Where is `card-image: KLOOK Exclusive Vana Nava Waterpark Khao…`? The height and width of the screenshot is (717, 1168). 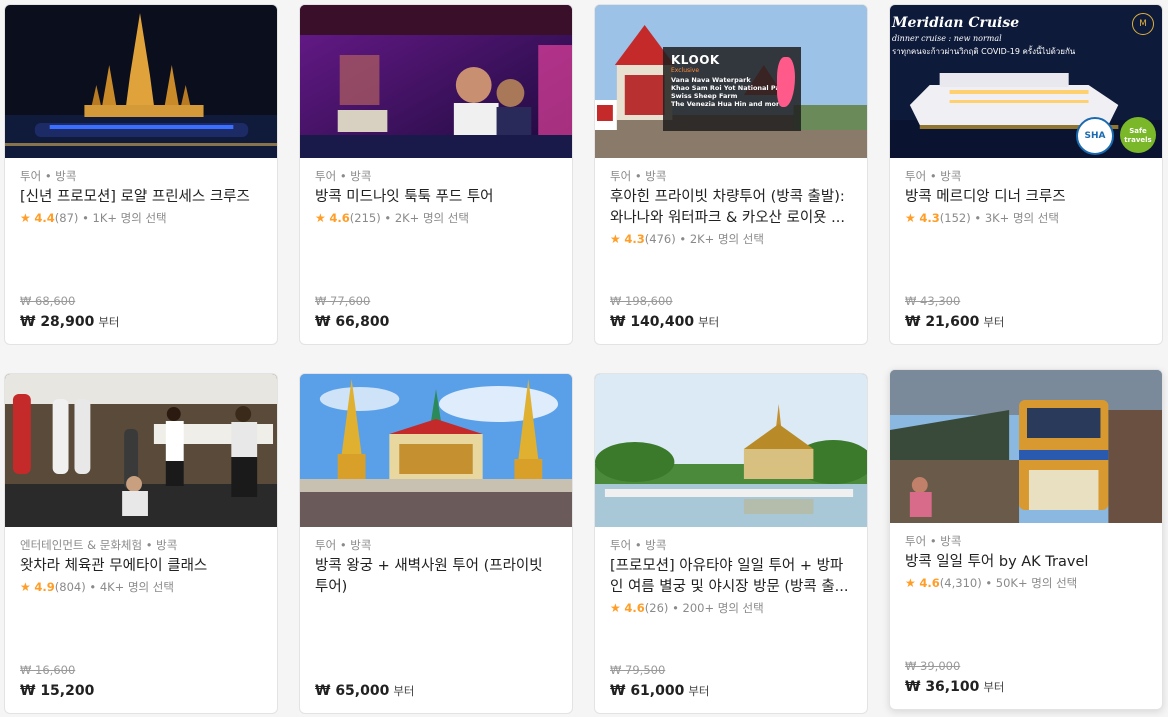 card-image: KLOOK Exclusive Vana Nava Waterpark Khao… is located at coordinates (731, 81).